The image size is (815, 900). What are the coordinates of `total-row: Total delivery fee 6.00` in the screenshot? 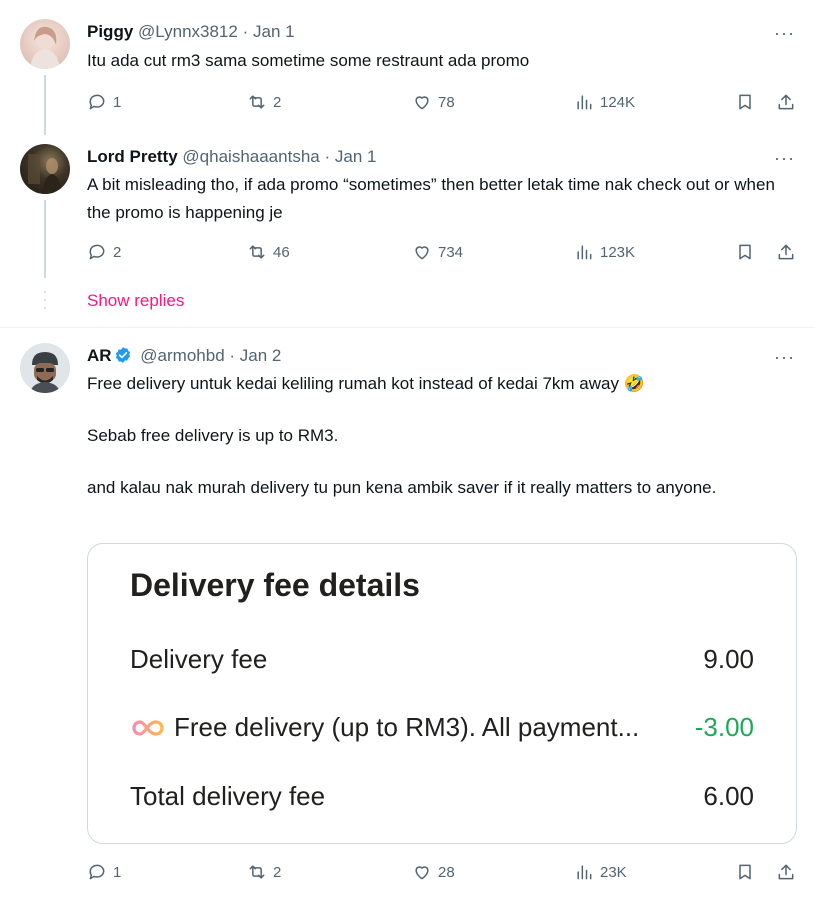 It's located at (442, 796).